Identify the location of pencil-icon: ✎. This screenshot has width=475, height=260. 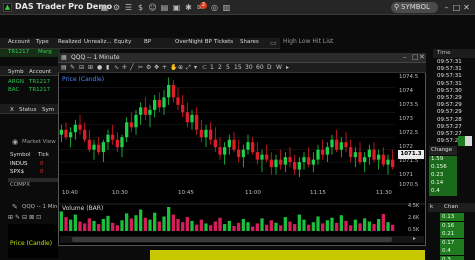
(72, 68).